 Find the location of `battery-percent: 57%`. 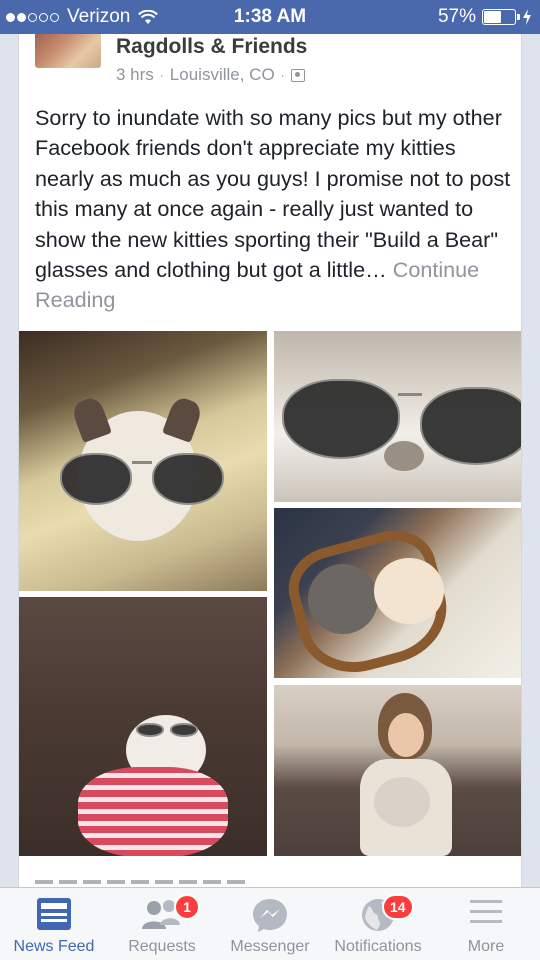

battery-percent: 57% is located at coordinates (456, 16).